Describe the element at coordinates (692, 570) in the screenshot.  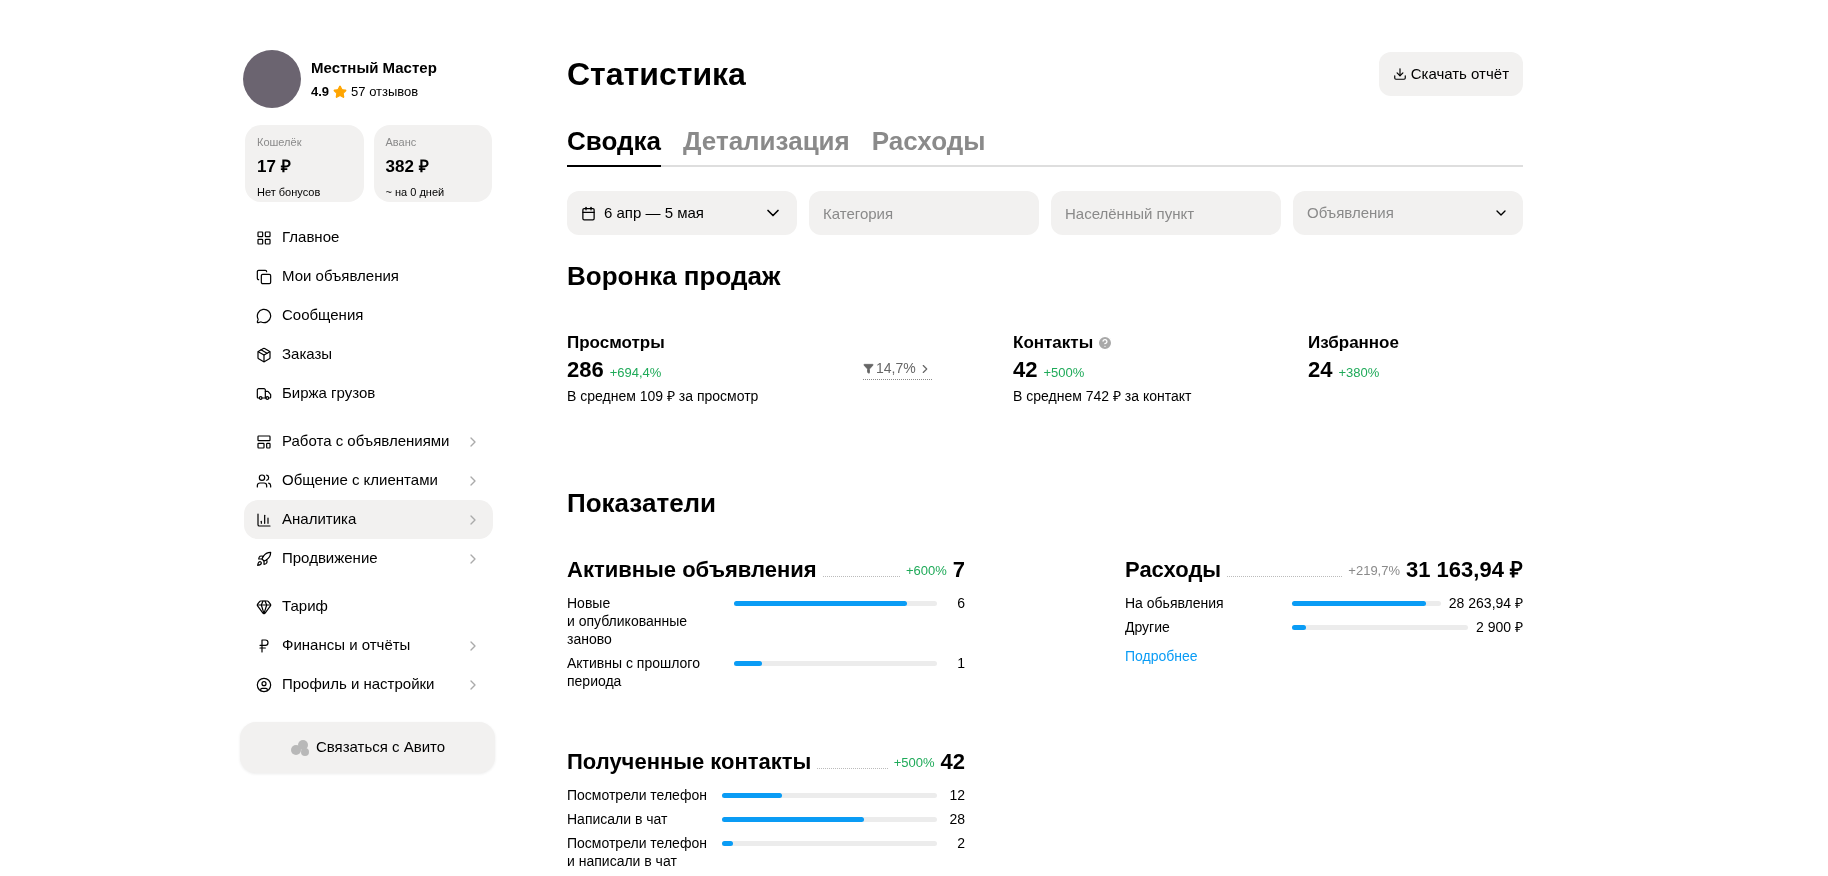
I see `section-title: Активные объявления` at that location.